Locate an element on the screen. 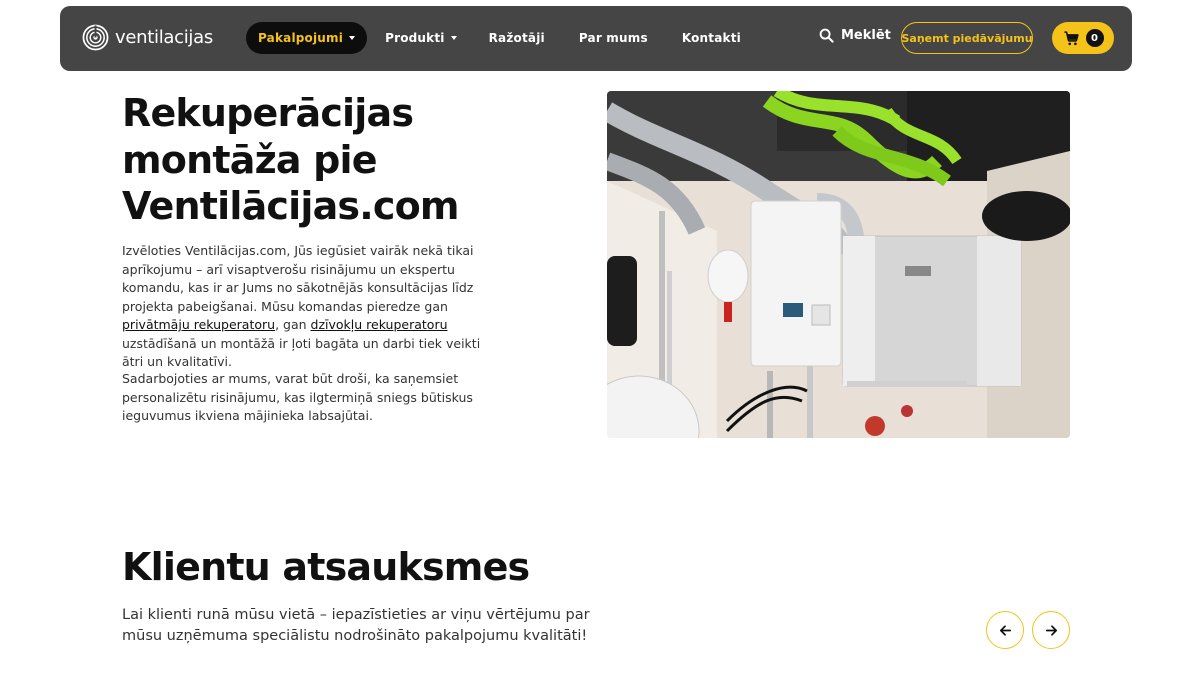  logo-text: ventilacijas is located at coordinates (164, 37).